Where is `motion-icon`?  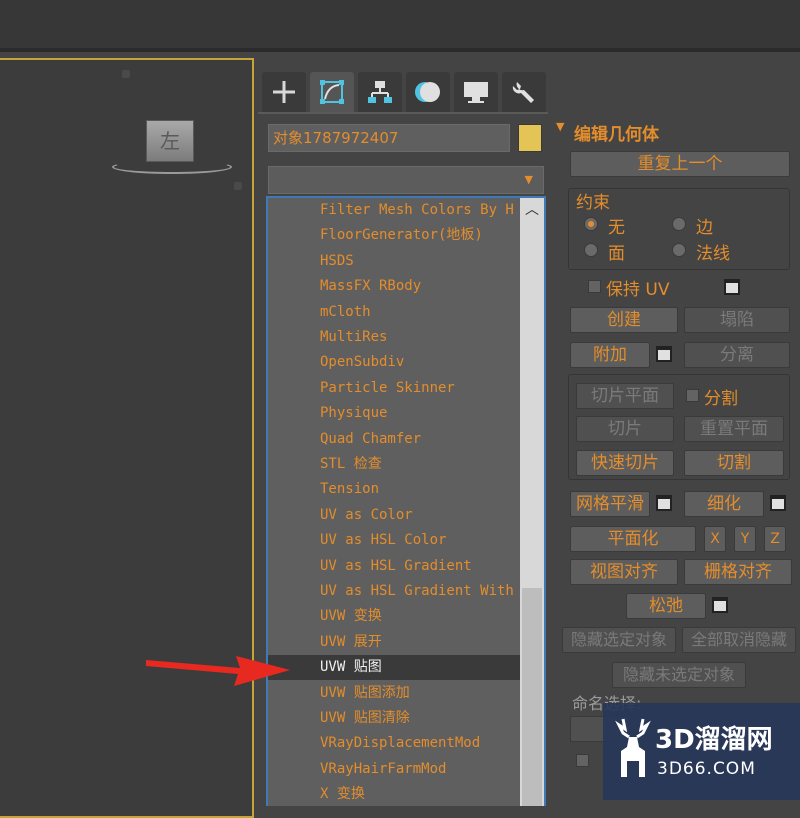
motion-icon is located at coordinates (427, 92).